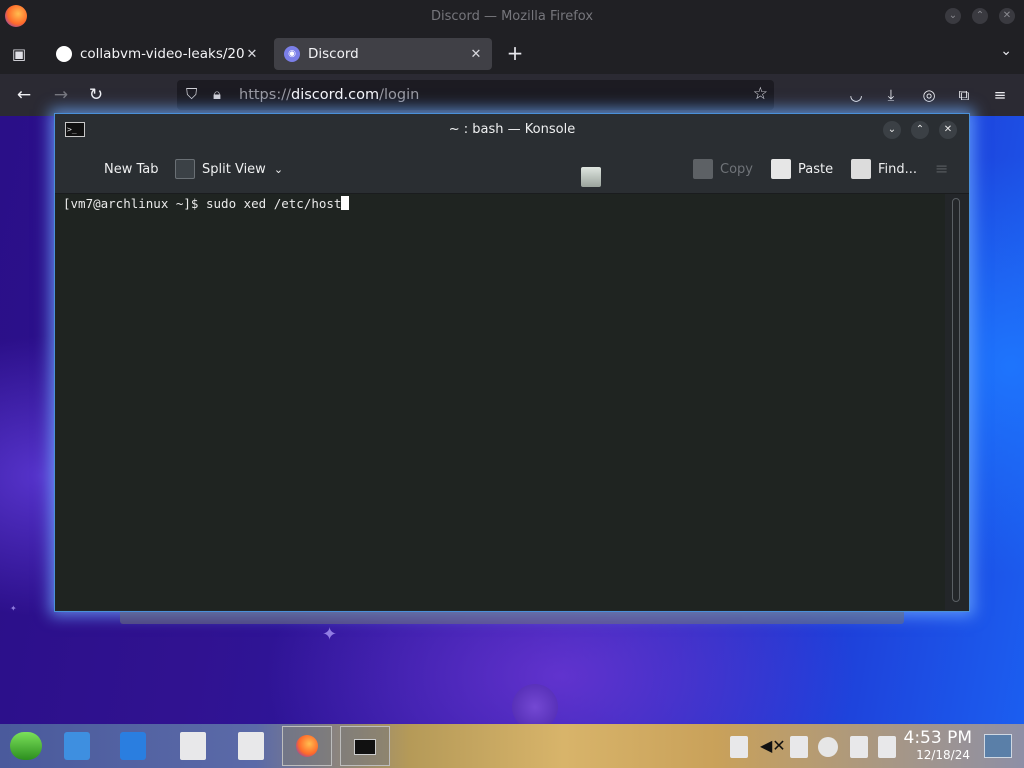  I want to click on chevron-down-icon: ⌄, so click(278, 169).